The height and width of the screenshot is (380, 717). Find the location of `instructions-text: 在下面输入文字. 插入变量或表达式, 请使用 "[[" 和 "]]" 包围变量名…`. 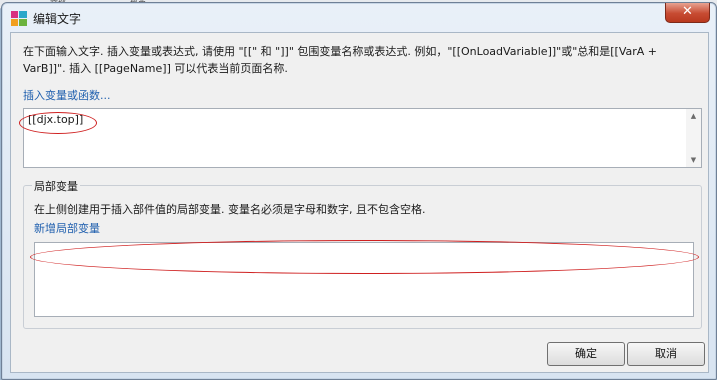

instructions-text: 在下面输入文字. 插入变量或表达式, 请使用 "[[" 和 "]]" 包围变量名… is located at coordinates (340, 60).